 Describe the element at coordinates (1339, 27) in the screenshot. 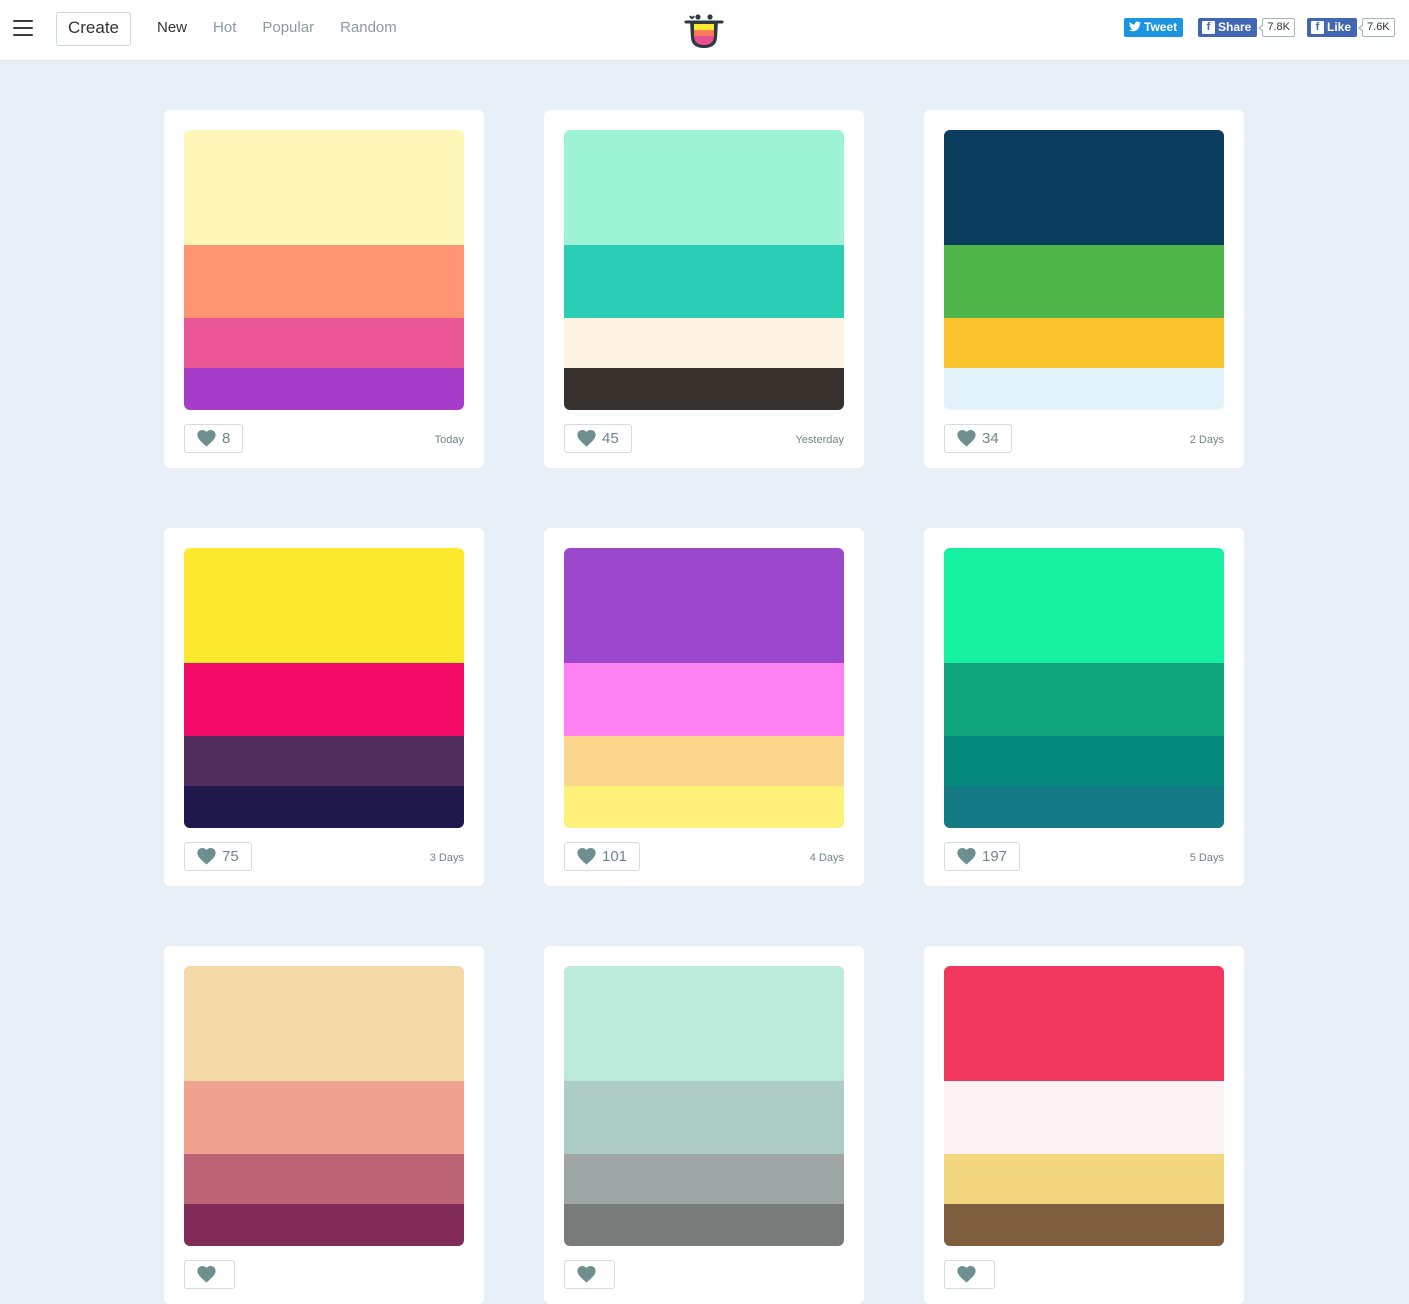

I see `like-label: Like` at that location.